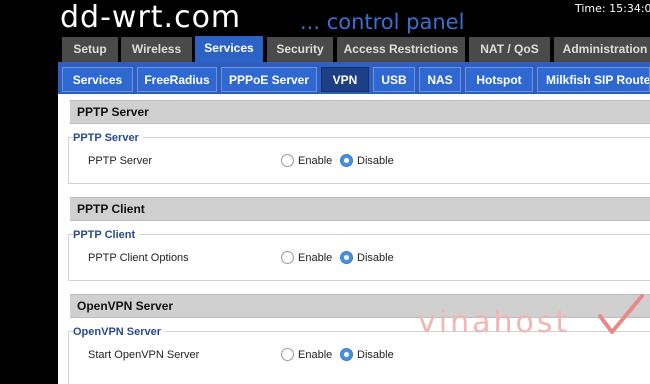  What do you see at coordinates (621, 314) in the screenshot?
I see `watermark-check-icon` at bounding box center [621, 314].